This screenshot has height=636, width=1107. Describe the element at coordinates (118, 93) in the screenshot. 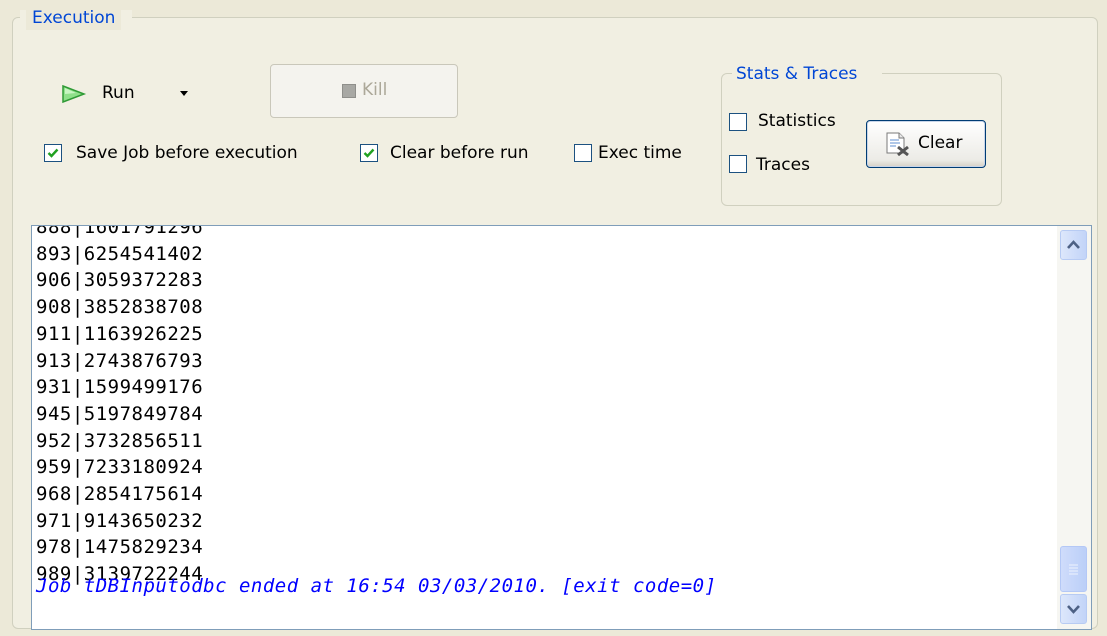

I see `run-button: Run` at that location.